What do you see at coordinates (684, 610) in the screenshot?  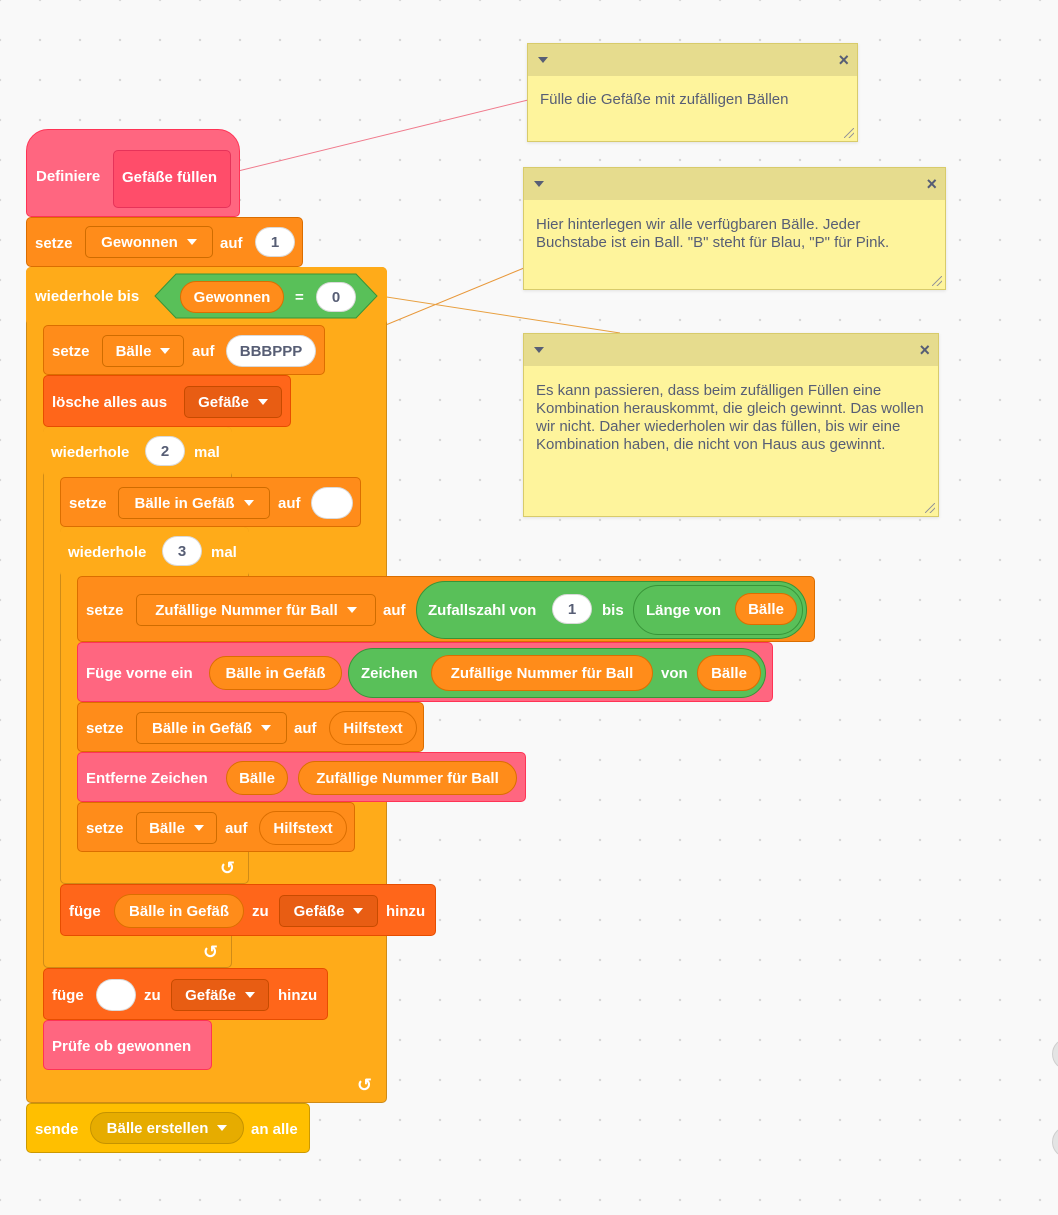 I see `length-label: Länge von` at bounding box center [684, 610].